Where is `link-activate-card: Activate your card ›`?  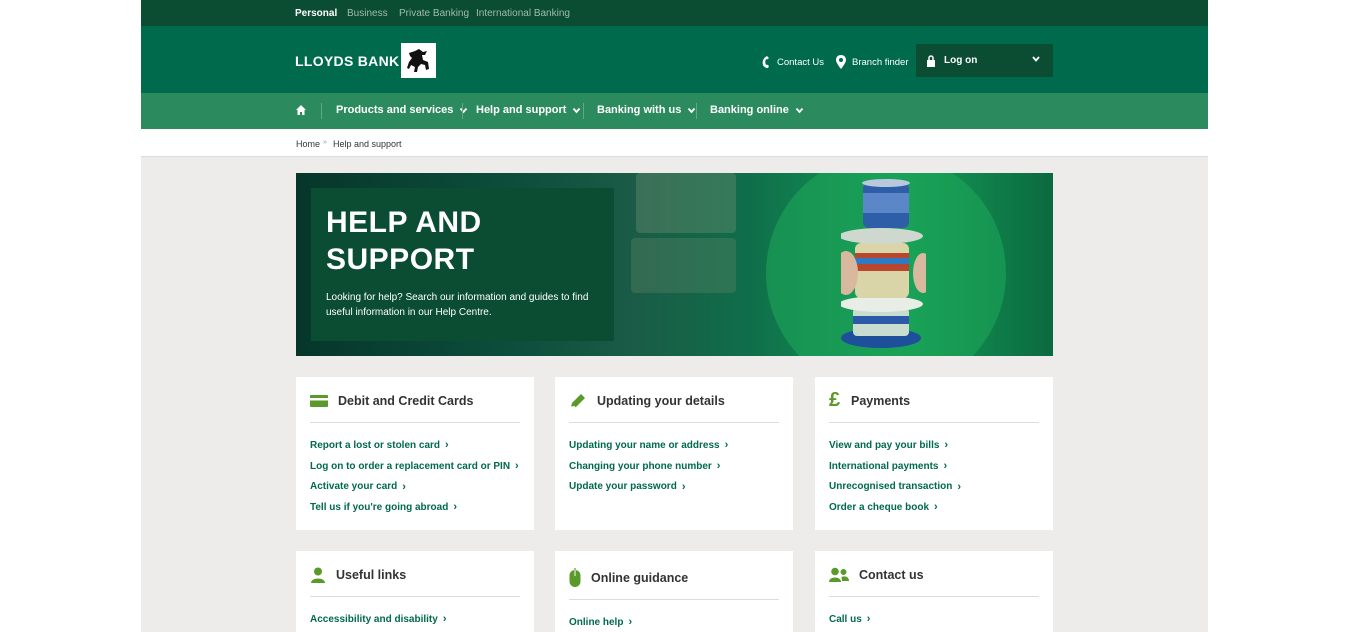
link-activate-card: Activate your card › is located at coordinates (415, 486).